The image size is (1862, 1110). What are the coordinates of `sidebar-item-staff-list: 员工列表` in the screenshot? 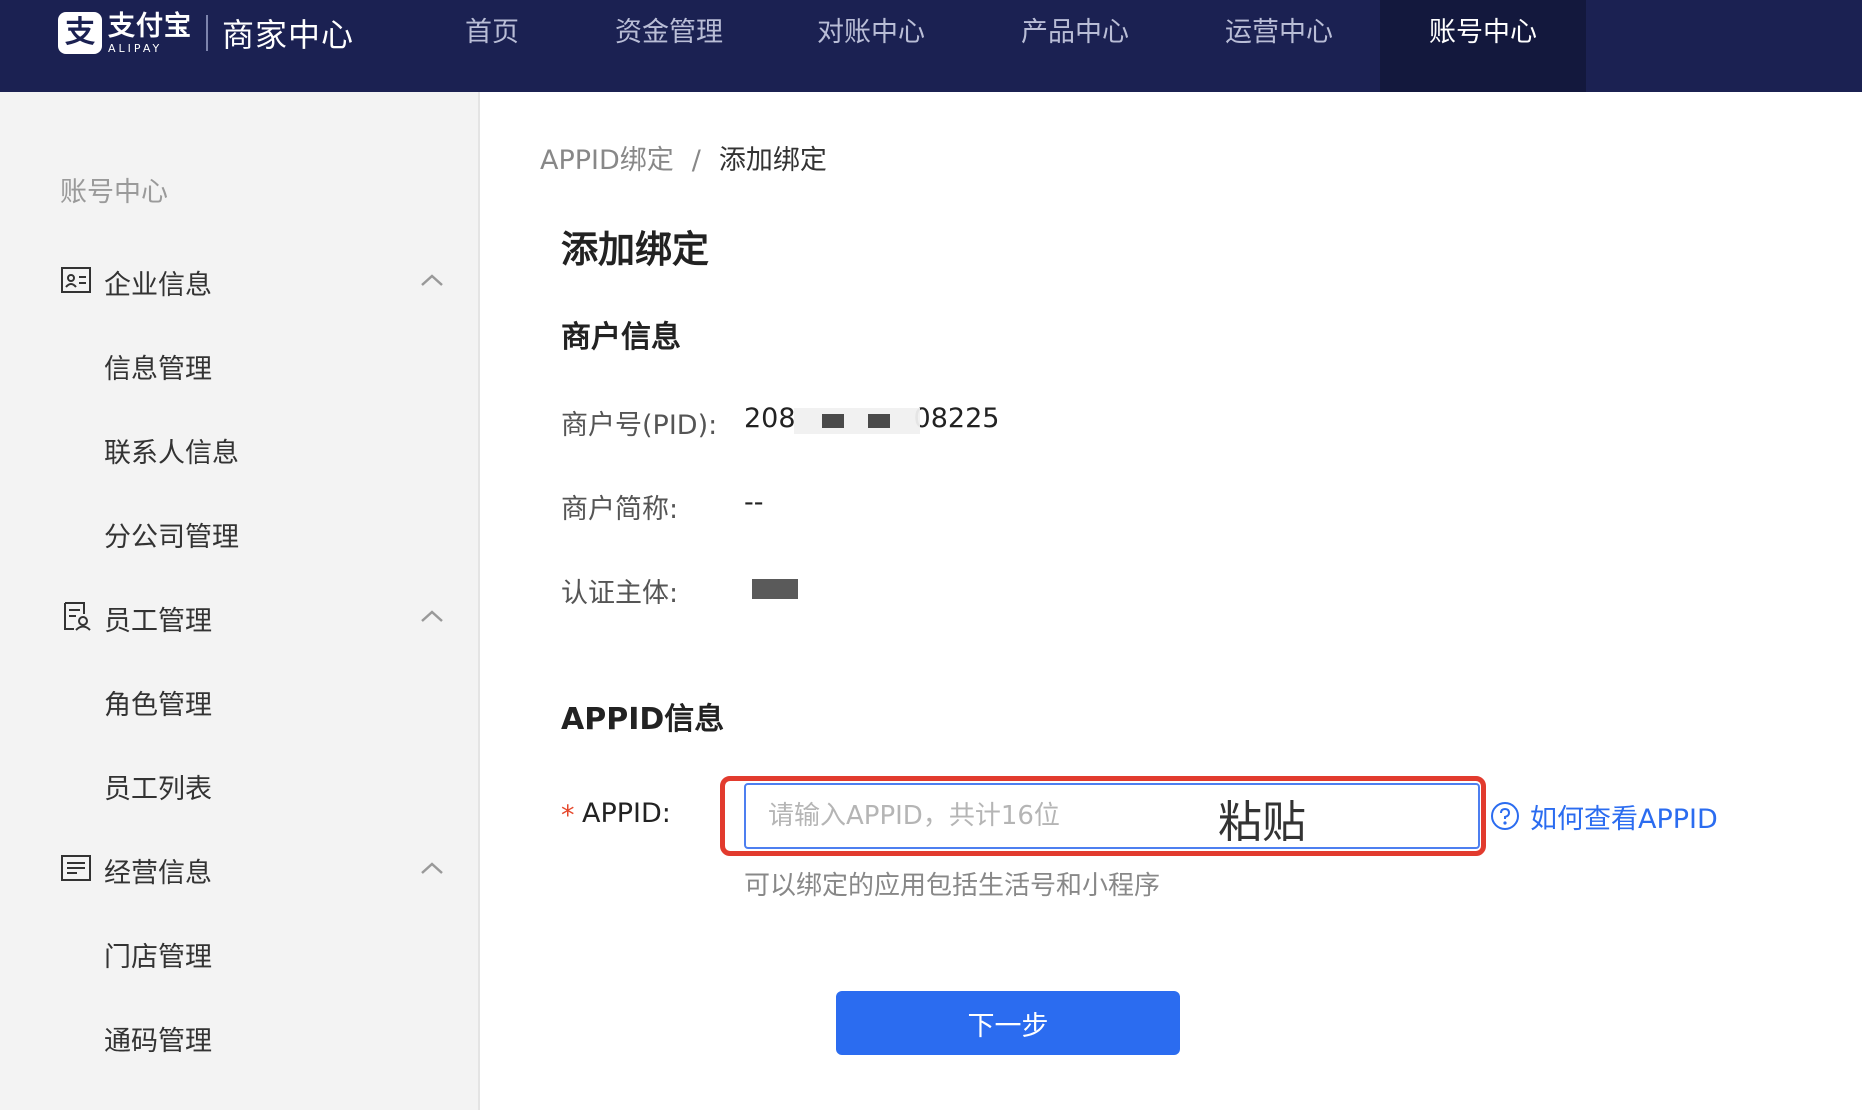 It's located at (158, 786).